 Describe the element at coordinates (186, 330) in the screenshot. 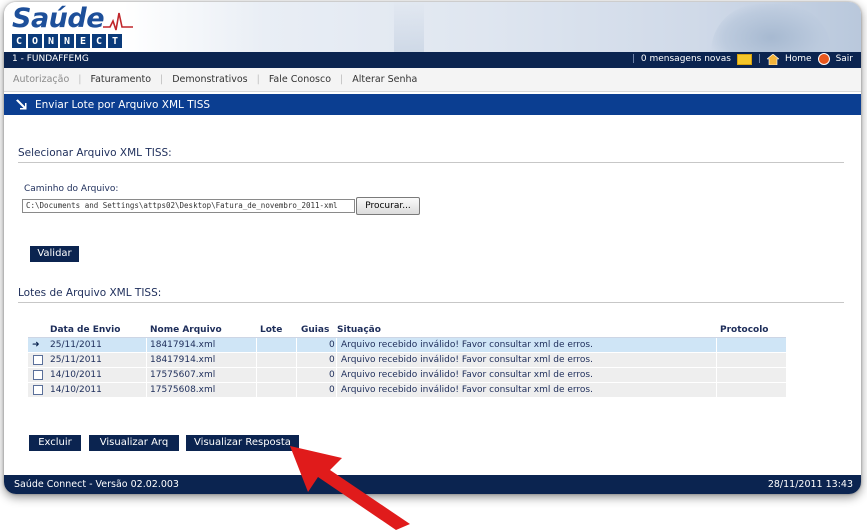

I see `column-header: Nome Arquivo` at that location.